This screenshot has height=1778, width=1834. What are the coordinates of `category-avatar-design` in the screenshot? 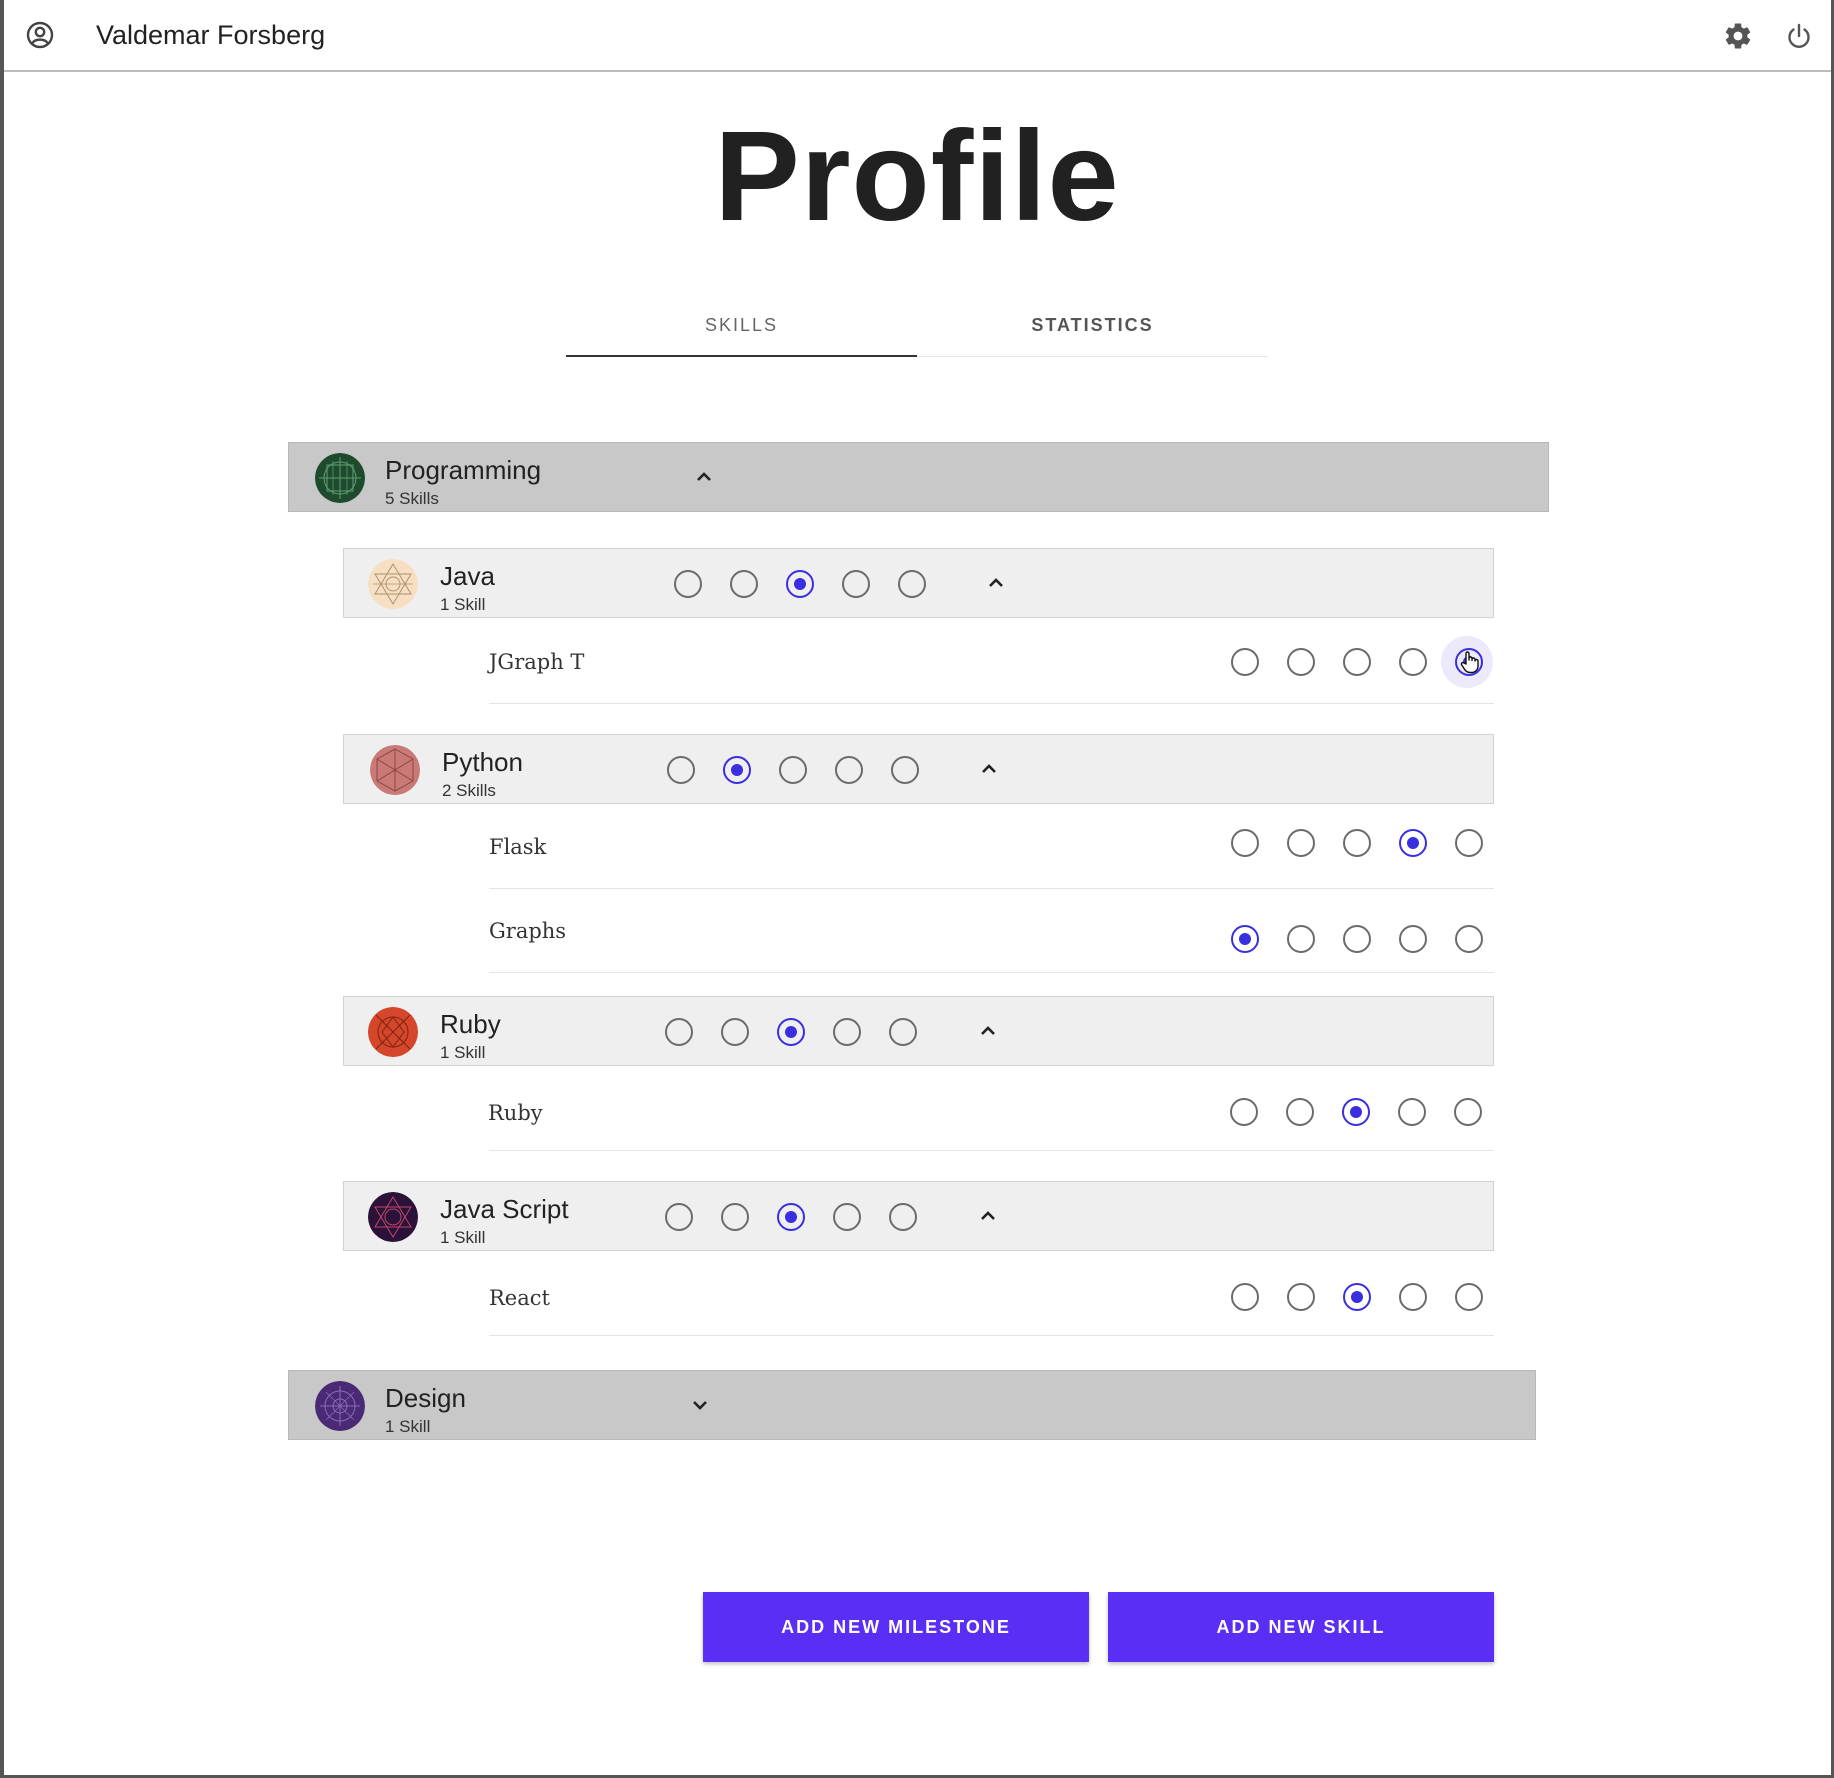 It's located at (340, 1406).